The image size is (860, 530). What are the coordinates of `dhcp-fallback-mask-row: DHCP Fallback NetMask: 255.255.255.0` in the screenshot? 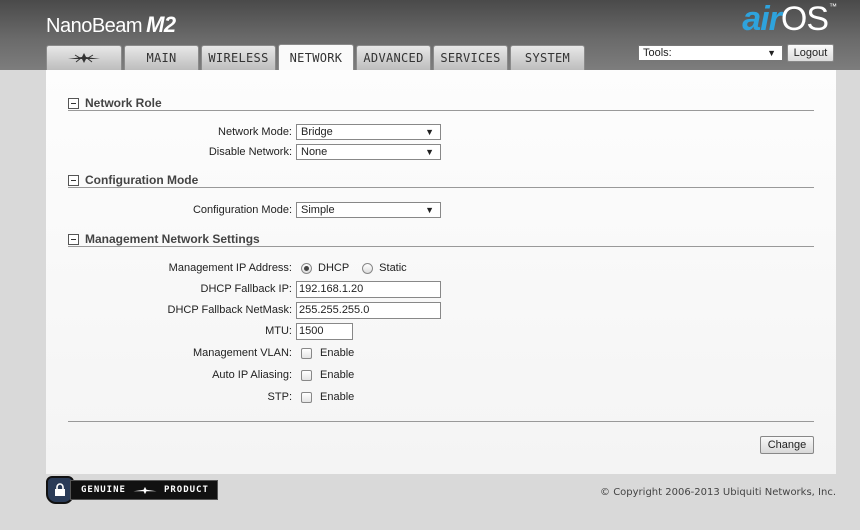 It's located at (448, 310).